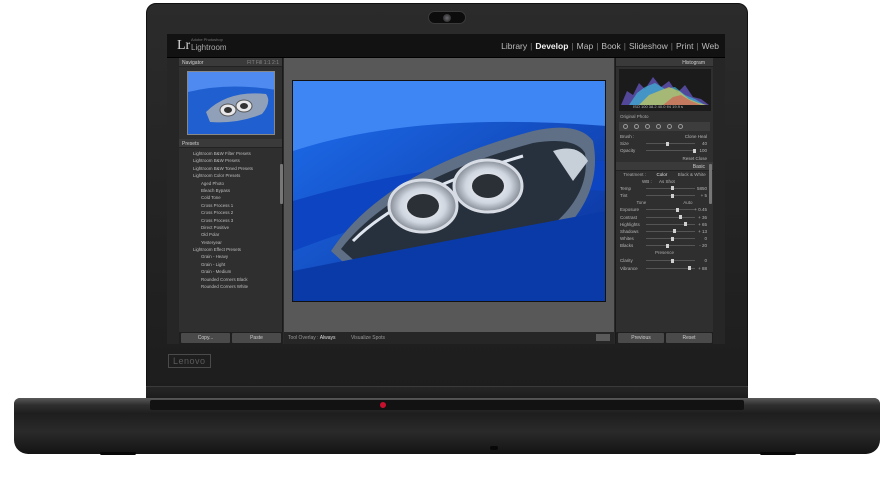 The height and width of the screenshot is (477, 894). What do you see at coordinates (230, 242) in the screenshot?
I see `preset-item: Yesteryear` at bounding box center [230, 242].